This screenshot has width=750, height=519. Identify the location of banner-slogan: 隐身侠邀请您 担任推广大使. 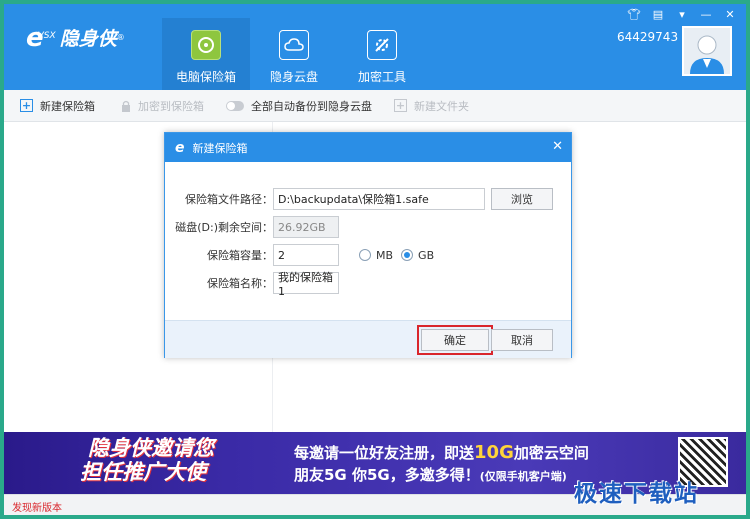
(147, 460).